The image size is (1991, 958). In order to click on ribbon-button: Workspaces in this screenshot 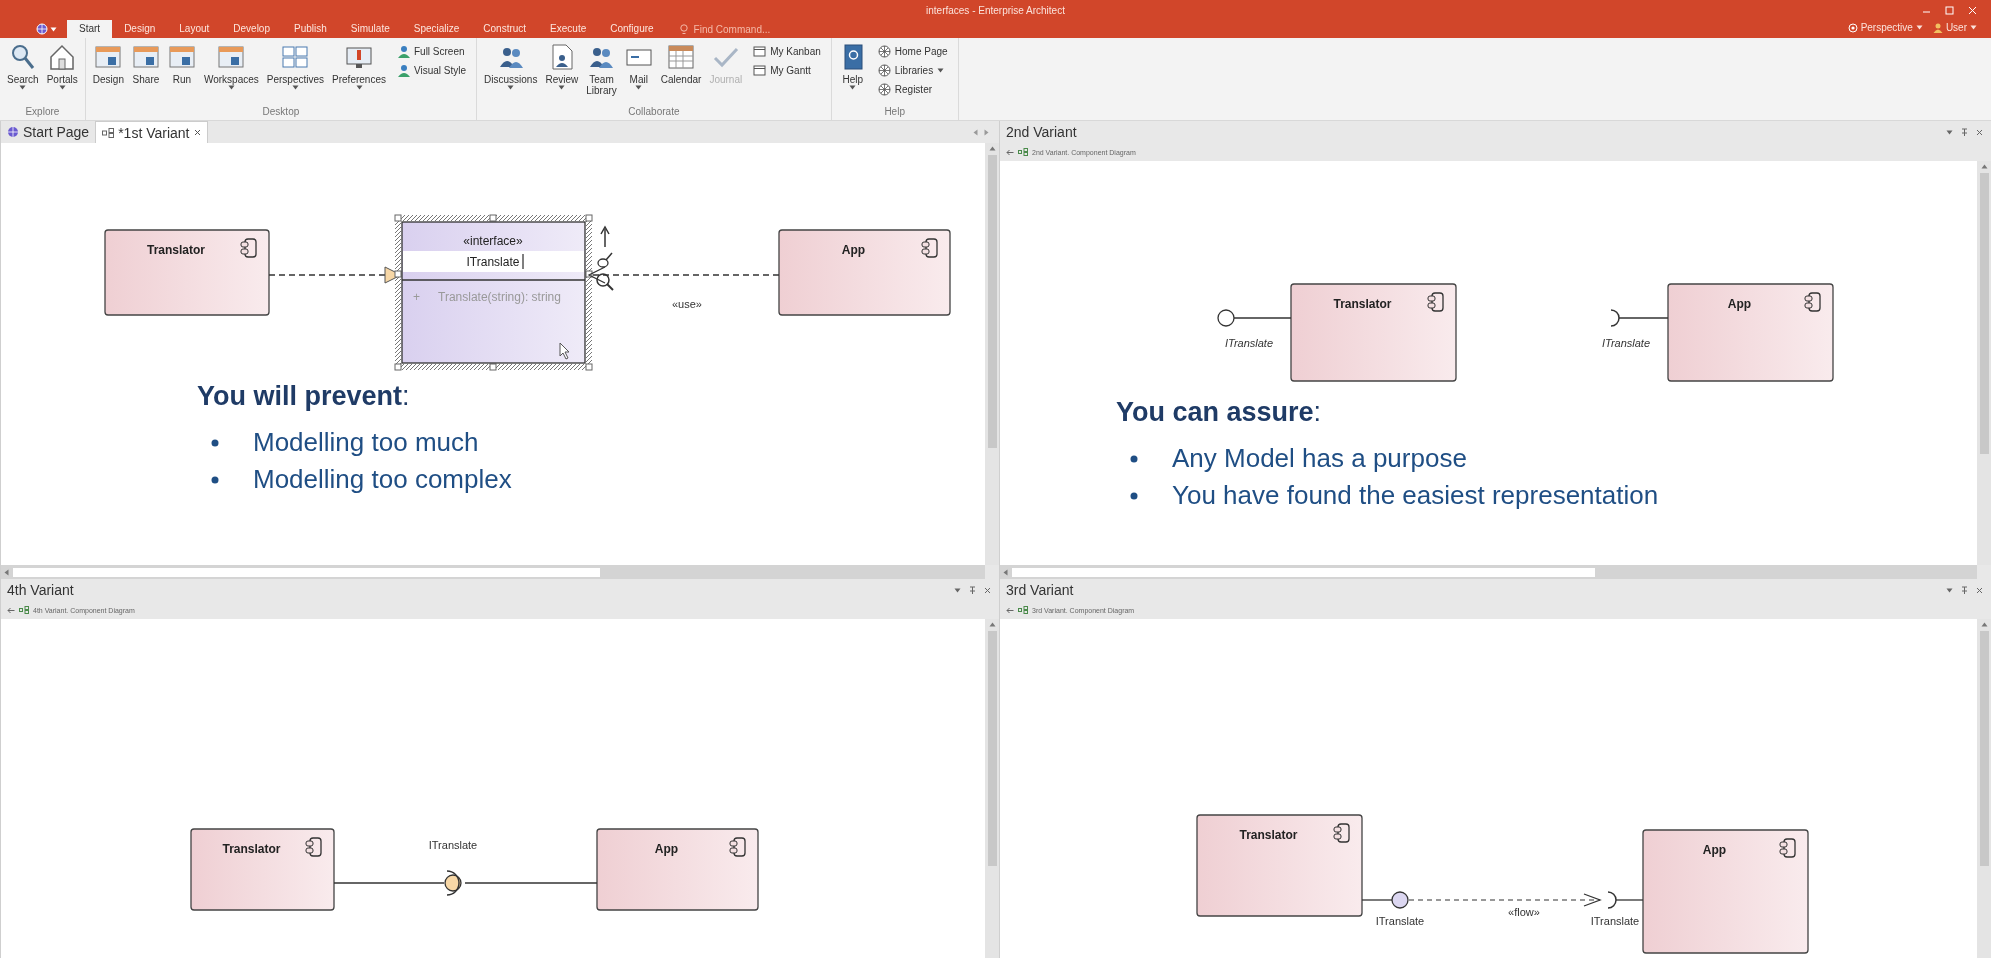, I will do `click(231, 66)`.